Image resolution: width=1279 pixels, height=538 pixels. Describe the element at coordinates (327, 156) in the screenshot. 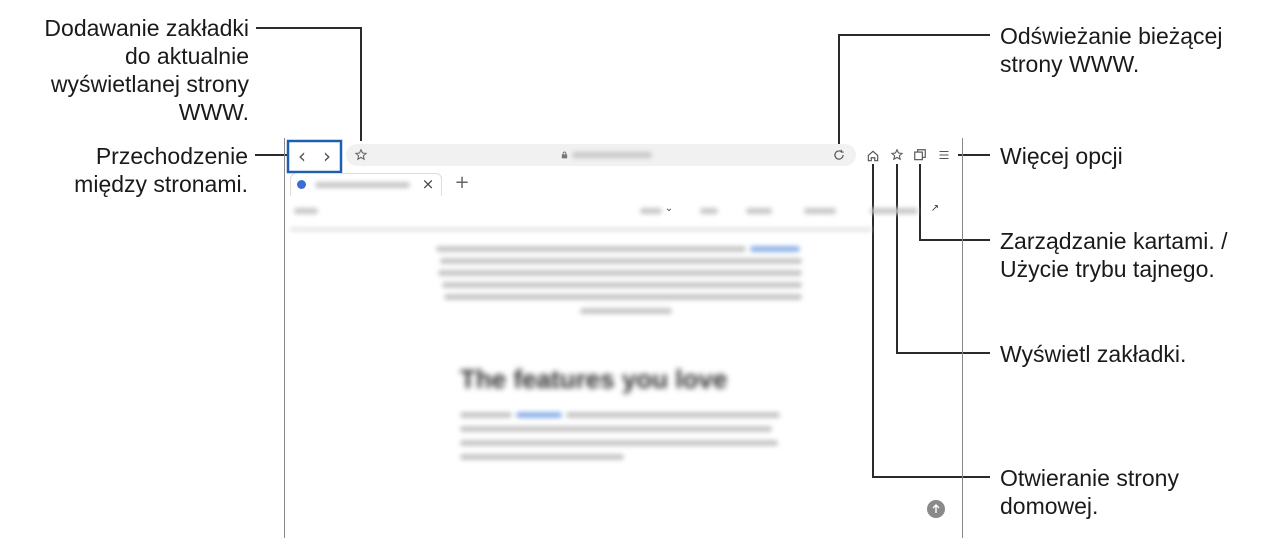

I see `chevron-right-icon: ›` at that location.